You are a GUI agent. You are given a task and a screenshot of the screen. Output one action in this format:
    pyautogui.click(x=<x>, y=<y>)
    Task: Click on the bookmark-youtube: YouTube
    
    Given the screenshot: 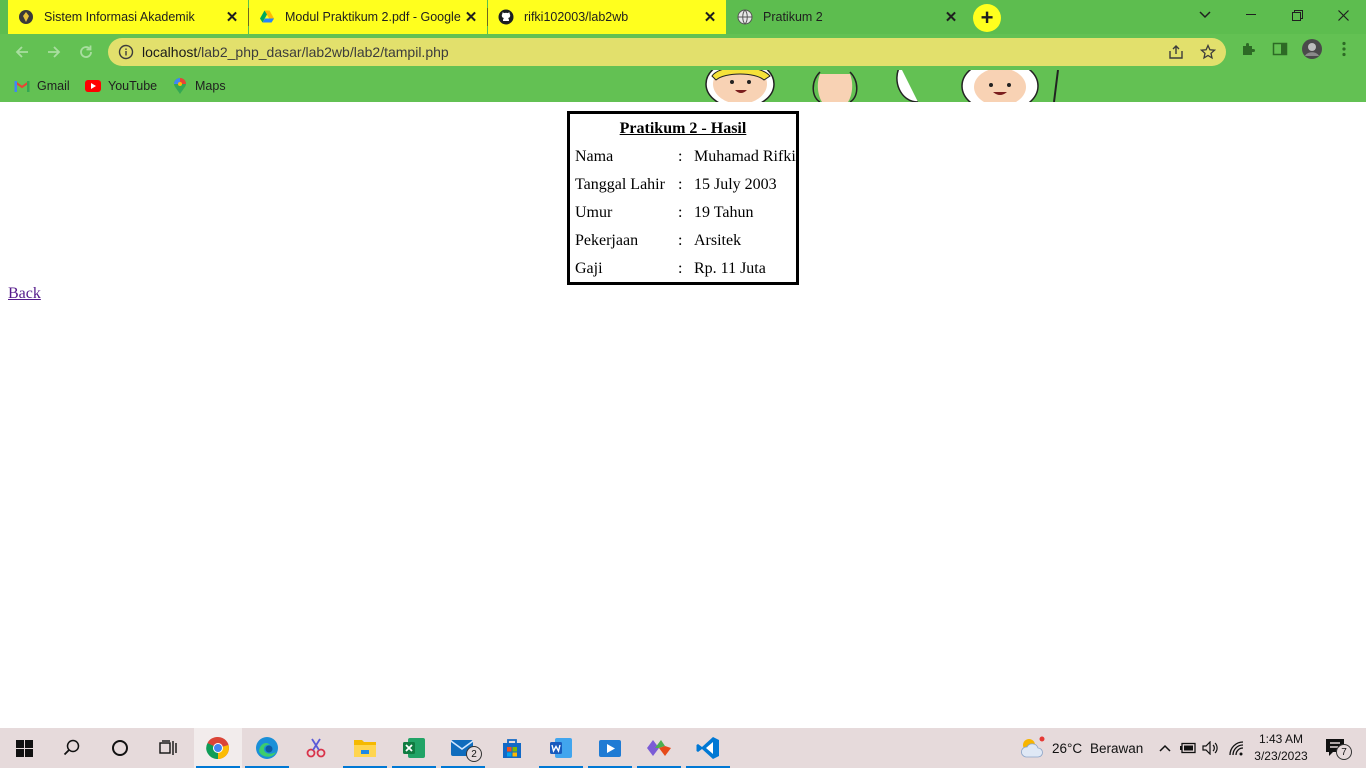 What is the action you would take?
    pyautogui.click(x=121, y=86)
    